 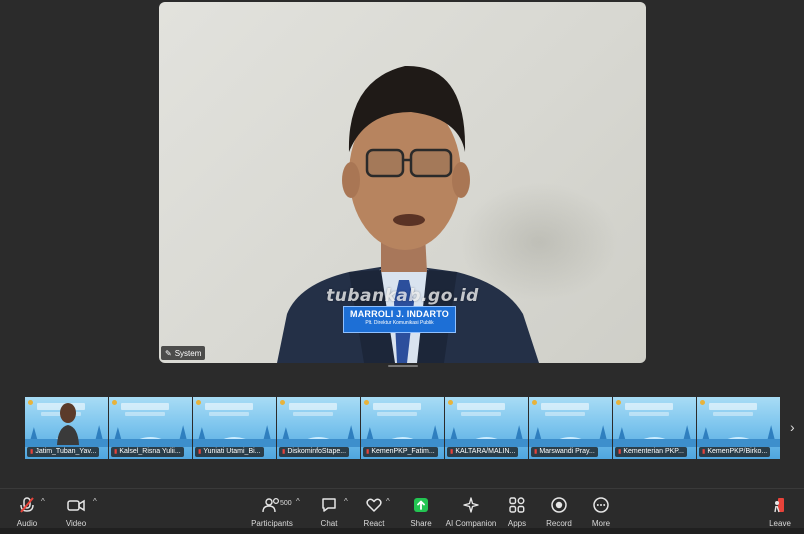 I want to click on webcam-person, so click(x=68, y=424).